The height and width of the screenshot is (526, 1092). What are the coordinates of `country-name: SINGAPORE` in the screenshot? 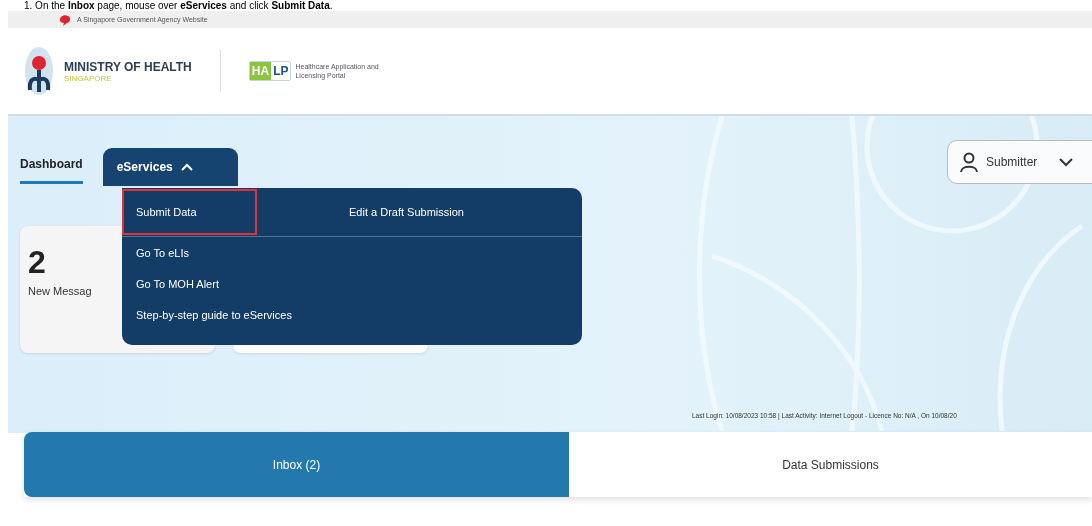 It's located at (88, 78).